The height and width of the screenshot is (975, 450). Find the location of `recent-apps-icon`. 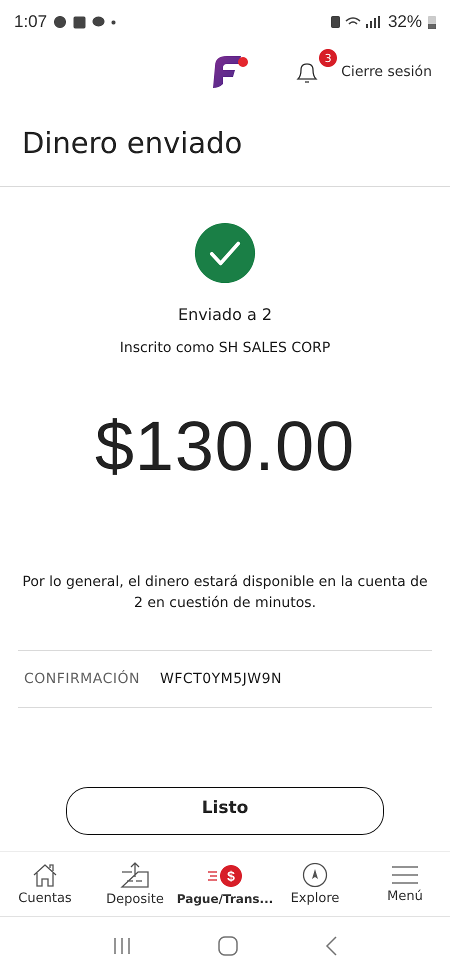

recent-apps-icon is located at coordinates (122, 946).